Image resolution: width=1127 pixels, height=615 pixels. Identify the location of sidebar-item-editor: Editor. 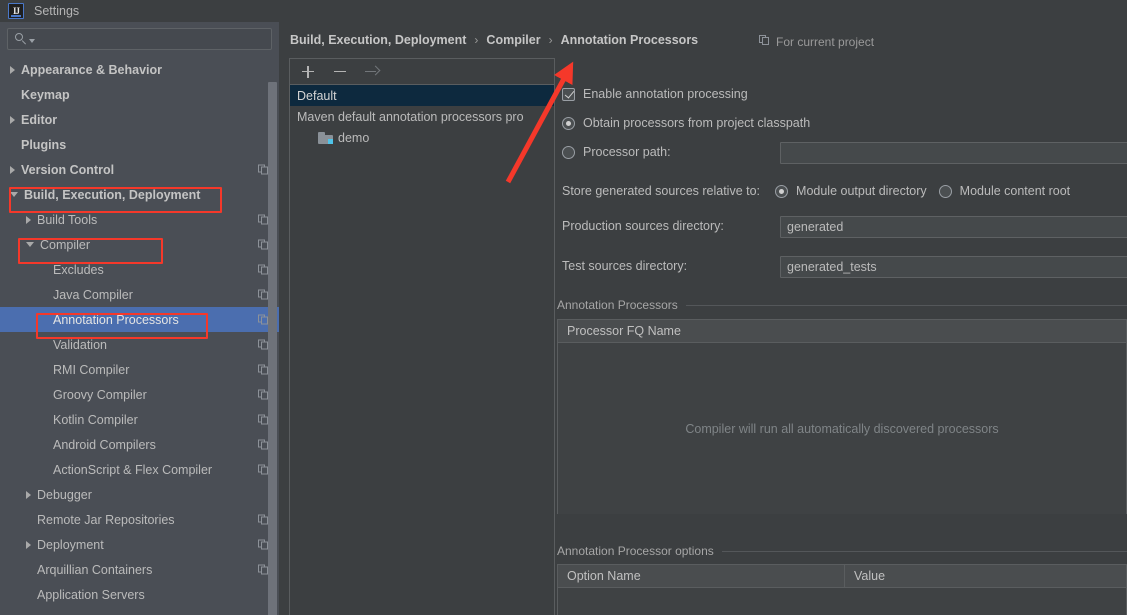
(139, 119).